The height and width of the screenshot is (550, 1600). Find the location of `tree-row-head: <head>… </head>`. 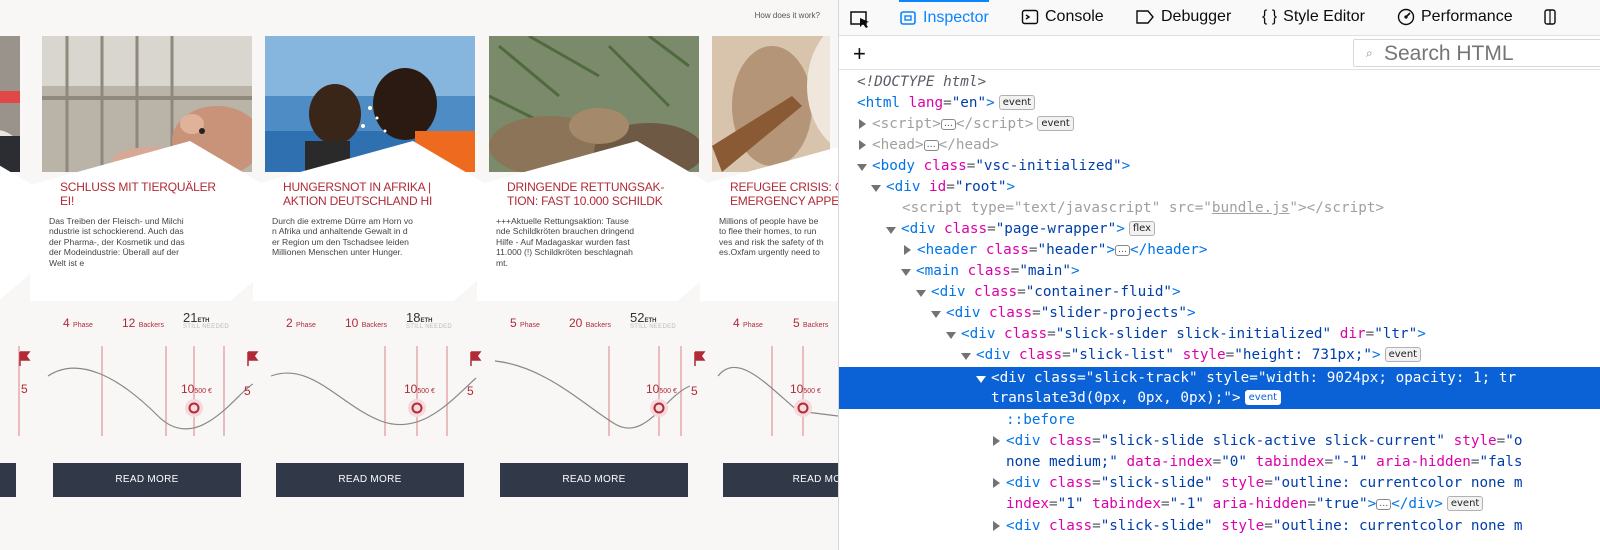

tree-row-head: <head>… </head> is located at coordinates (1229, 145).